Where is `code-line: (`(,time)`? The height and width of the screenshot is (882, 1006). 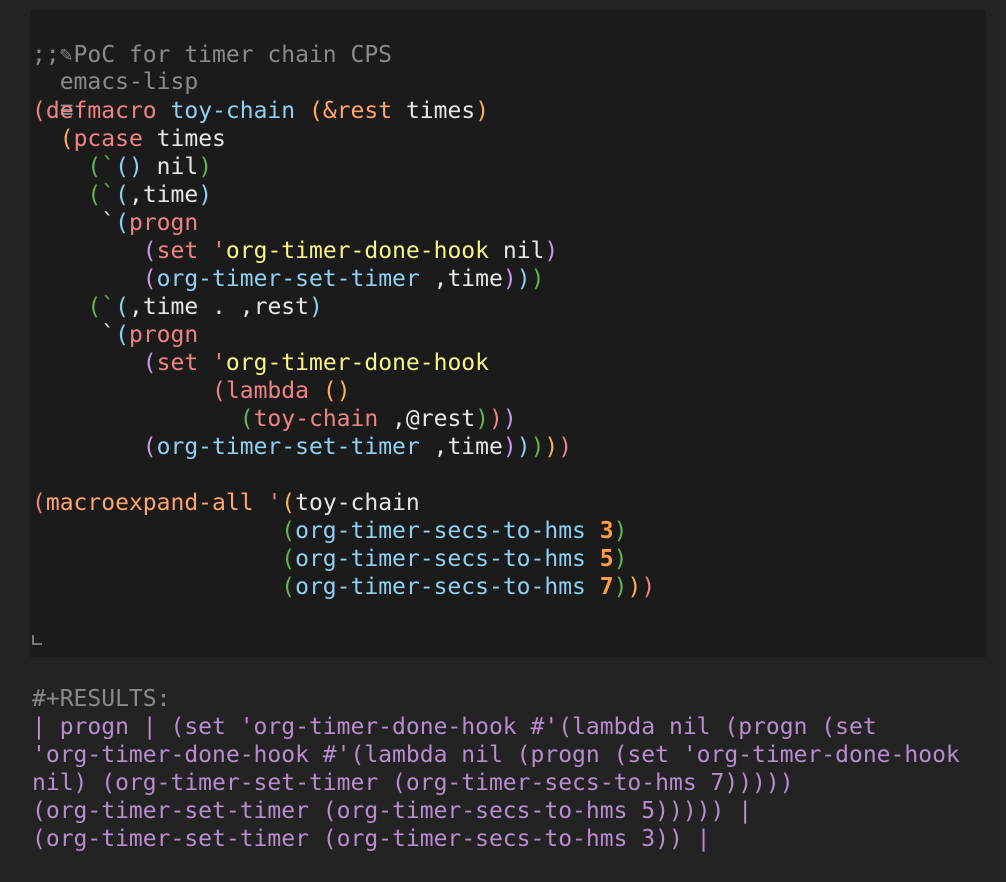
code-line: (`(,time) is located at coordinates (122, 195).